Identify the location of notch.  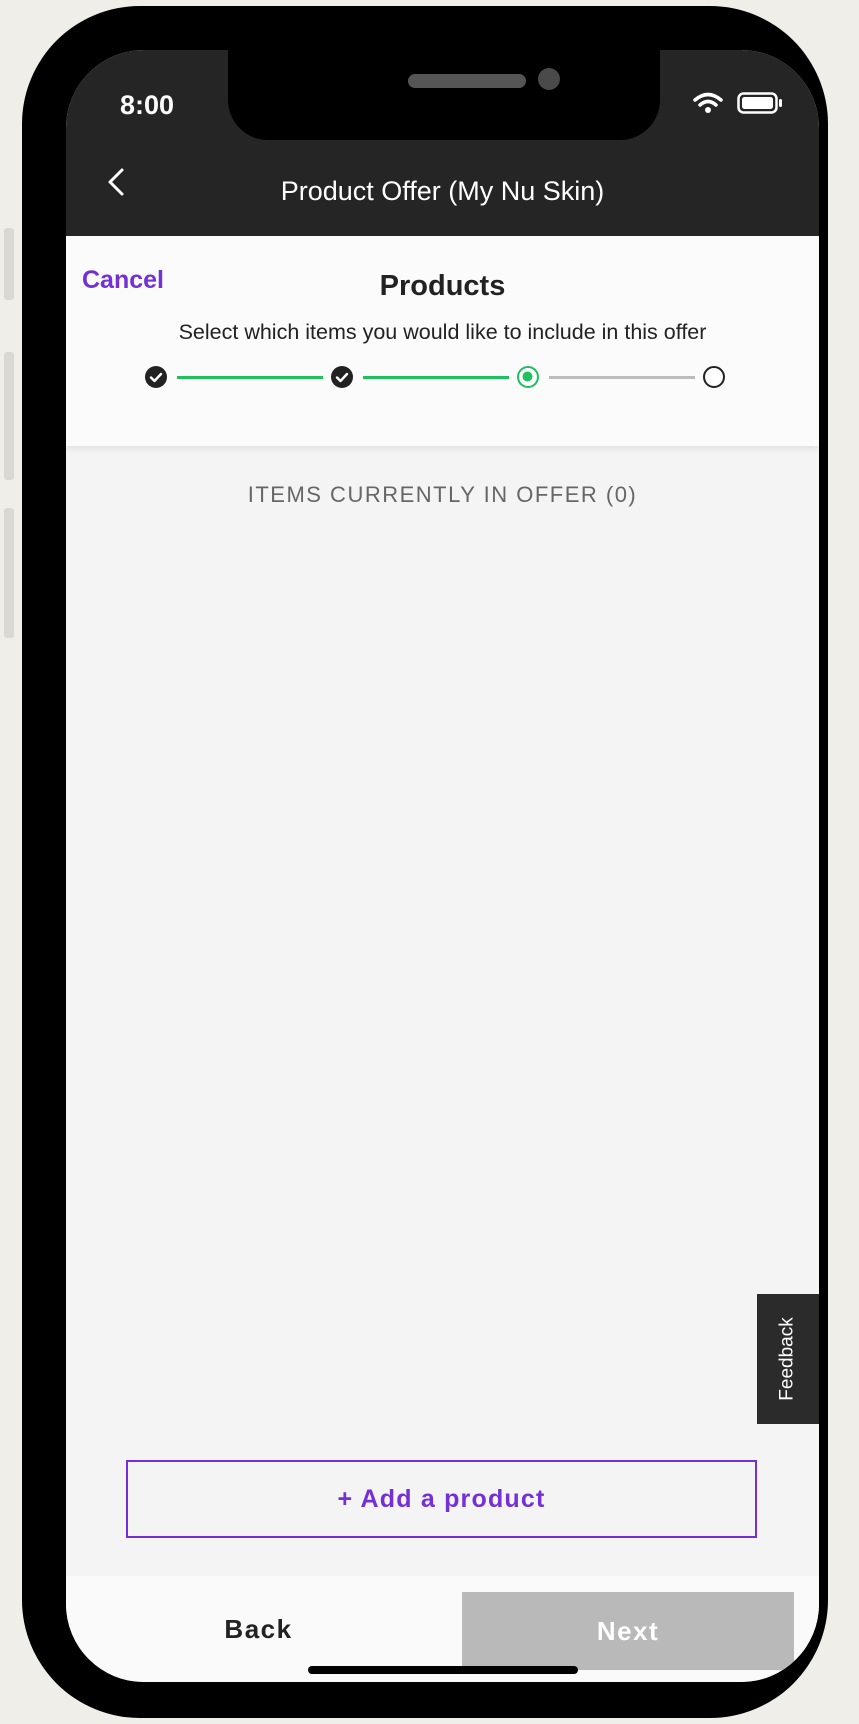
(444, 95).